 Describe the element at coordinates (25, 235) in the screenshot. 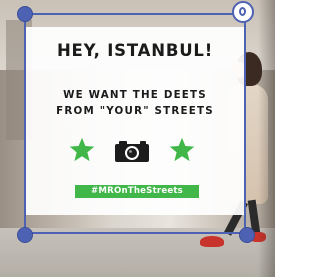

I see `resize-handle-bottom-left` at that location.